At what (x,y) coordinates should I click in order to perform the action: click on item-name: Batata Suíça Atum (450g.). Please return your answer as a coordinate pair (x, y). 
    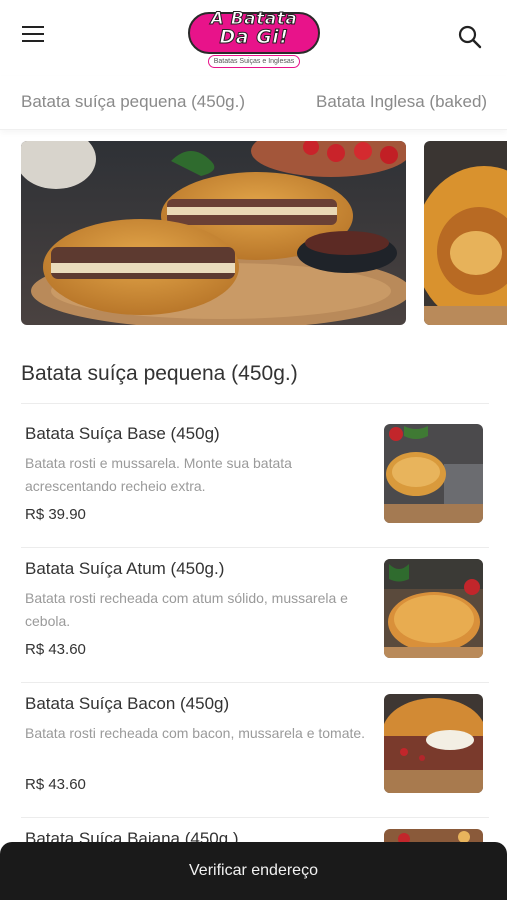
    Looking at the image, I should click on (125, 568).